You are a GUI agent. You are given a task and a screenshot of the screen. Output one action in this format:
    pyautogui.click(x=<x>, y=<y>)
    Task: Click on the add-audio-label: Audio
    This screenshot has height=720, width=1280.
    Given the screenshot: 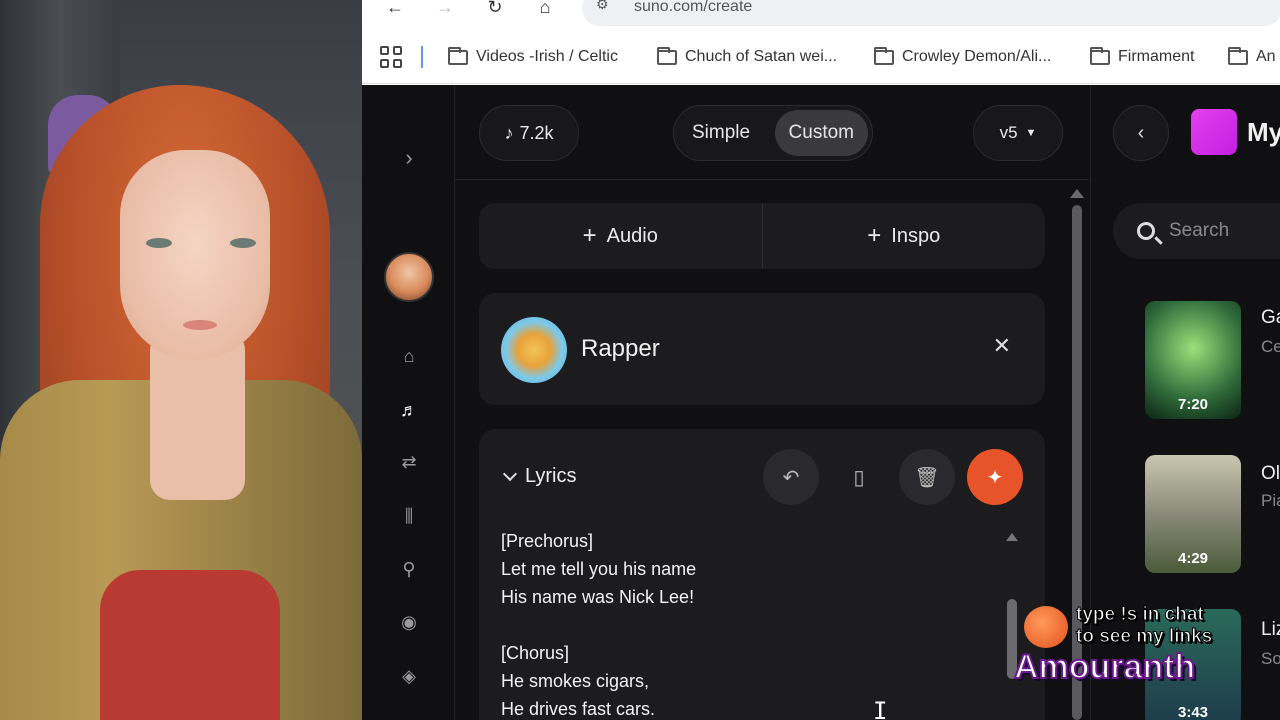 What is the action you would take?
    pyautogui.click(x=632, y=235)
    